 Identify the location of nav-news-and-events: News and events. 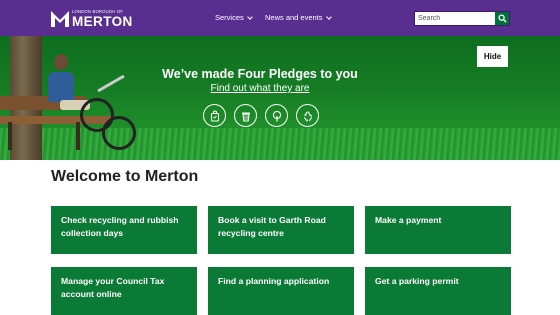
(298, 17).